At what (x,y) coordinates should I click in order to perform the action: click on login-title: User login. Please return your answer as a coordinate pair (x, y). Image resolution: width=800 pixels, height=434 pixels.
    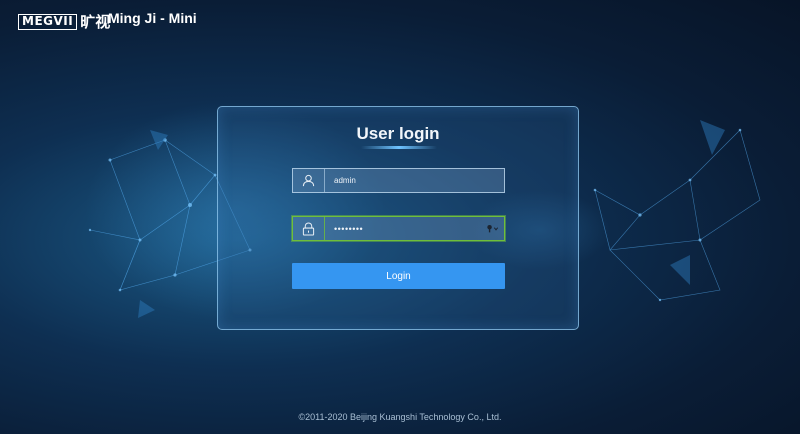
    Looking at the image, I should click on (398, 133).